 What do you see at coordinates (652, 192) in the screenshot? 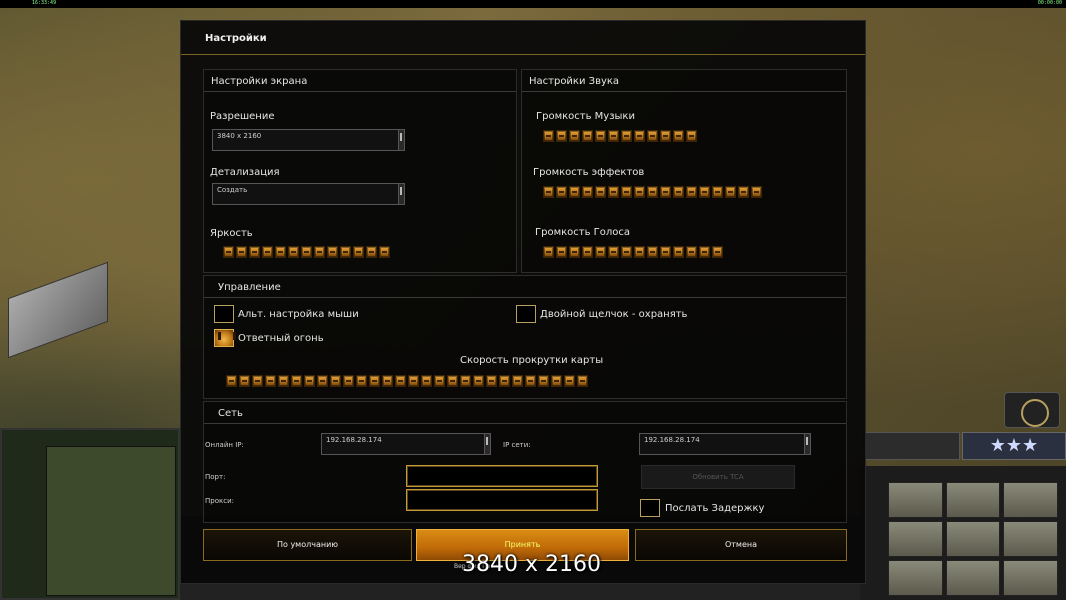
I see `effects-volume-slider` at bounding box center [652, 192].